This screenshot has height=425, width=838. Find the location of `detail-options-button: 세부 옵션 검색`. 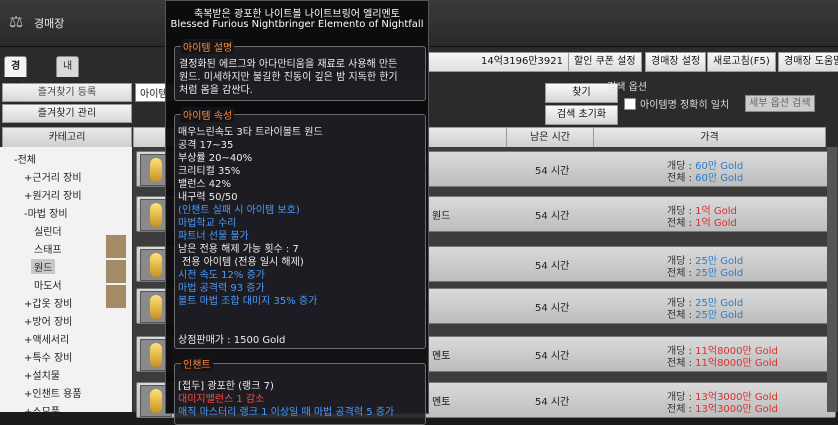

detail-options-button: 세부 옵션 검색 is located at coordinates (780, 103).